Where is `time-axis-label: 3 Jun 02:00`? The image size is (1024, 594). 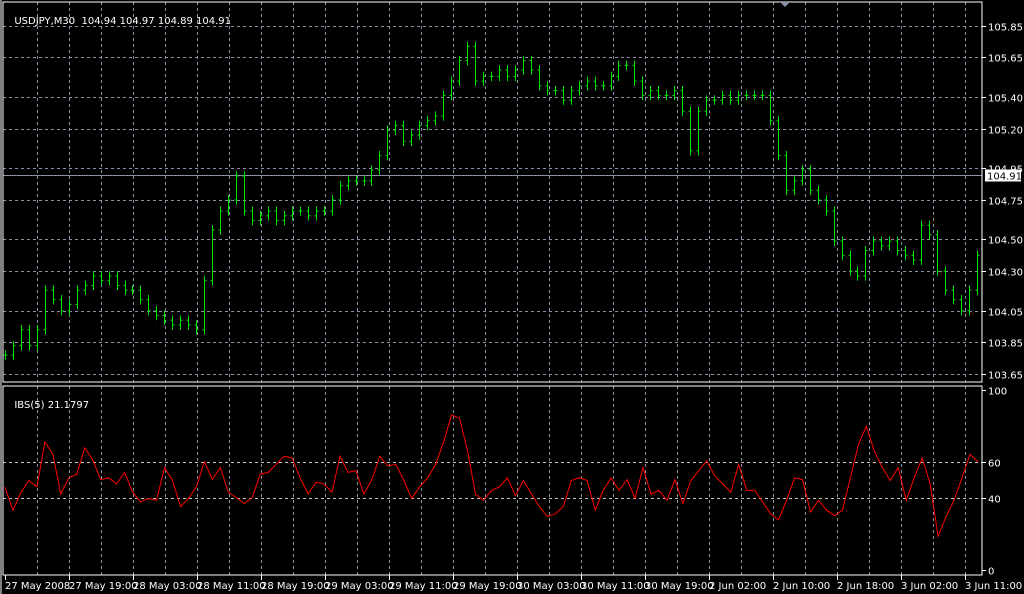
time-axis-label: 3 Jun 02:00 is located at coordinates (929, 586).